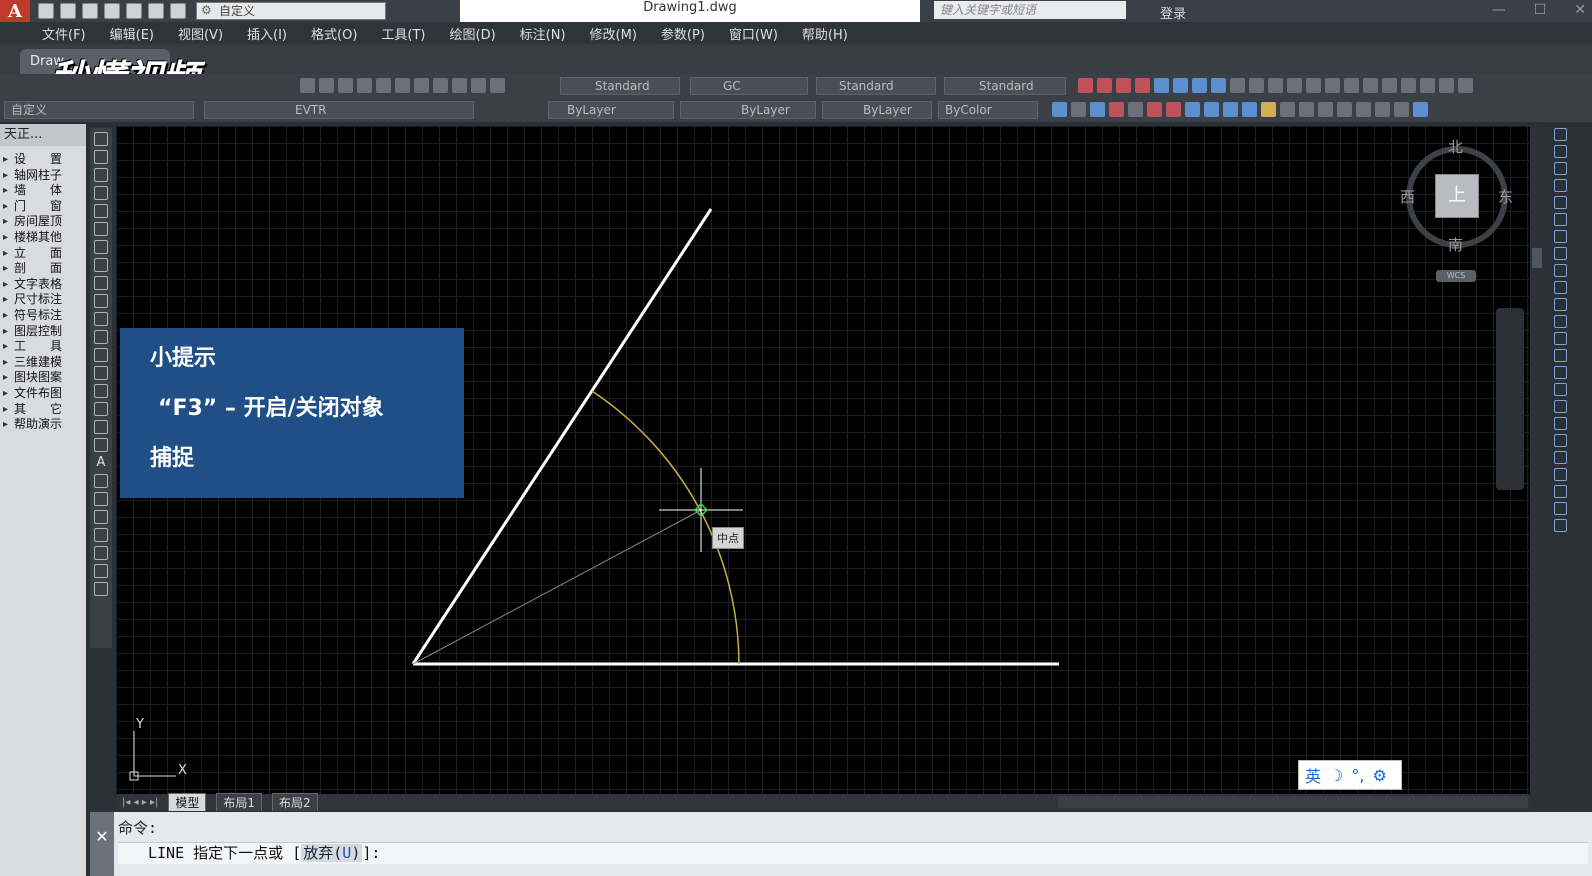 The width and height of the screenshot is (1592, 876). I want to click on insert-block-icon, so click(101, 337).